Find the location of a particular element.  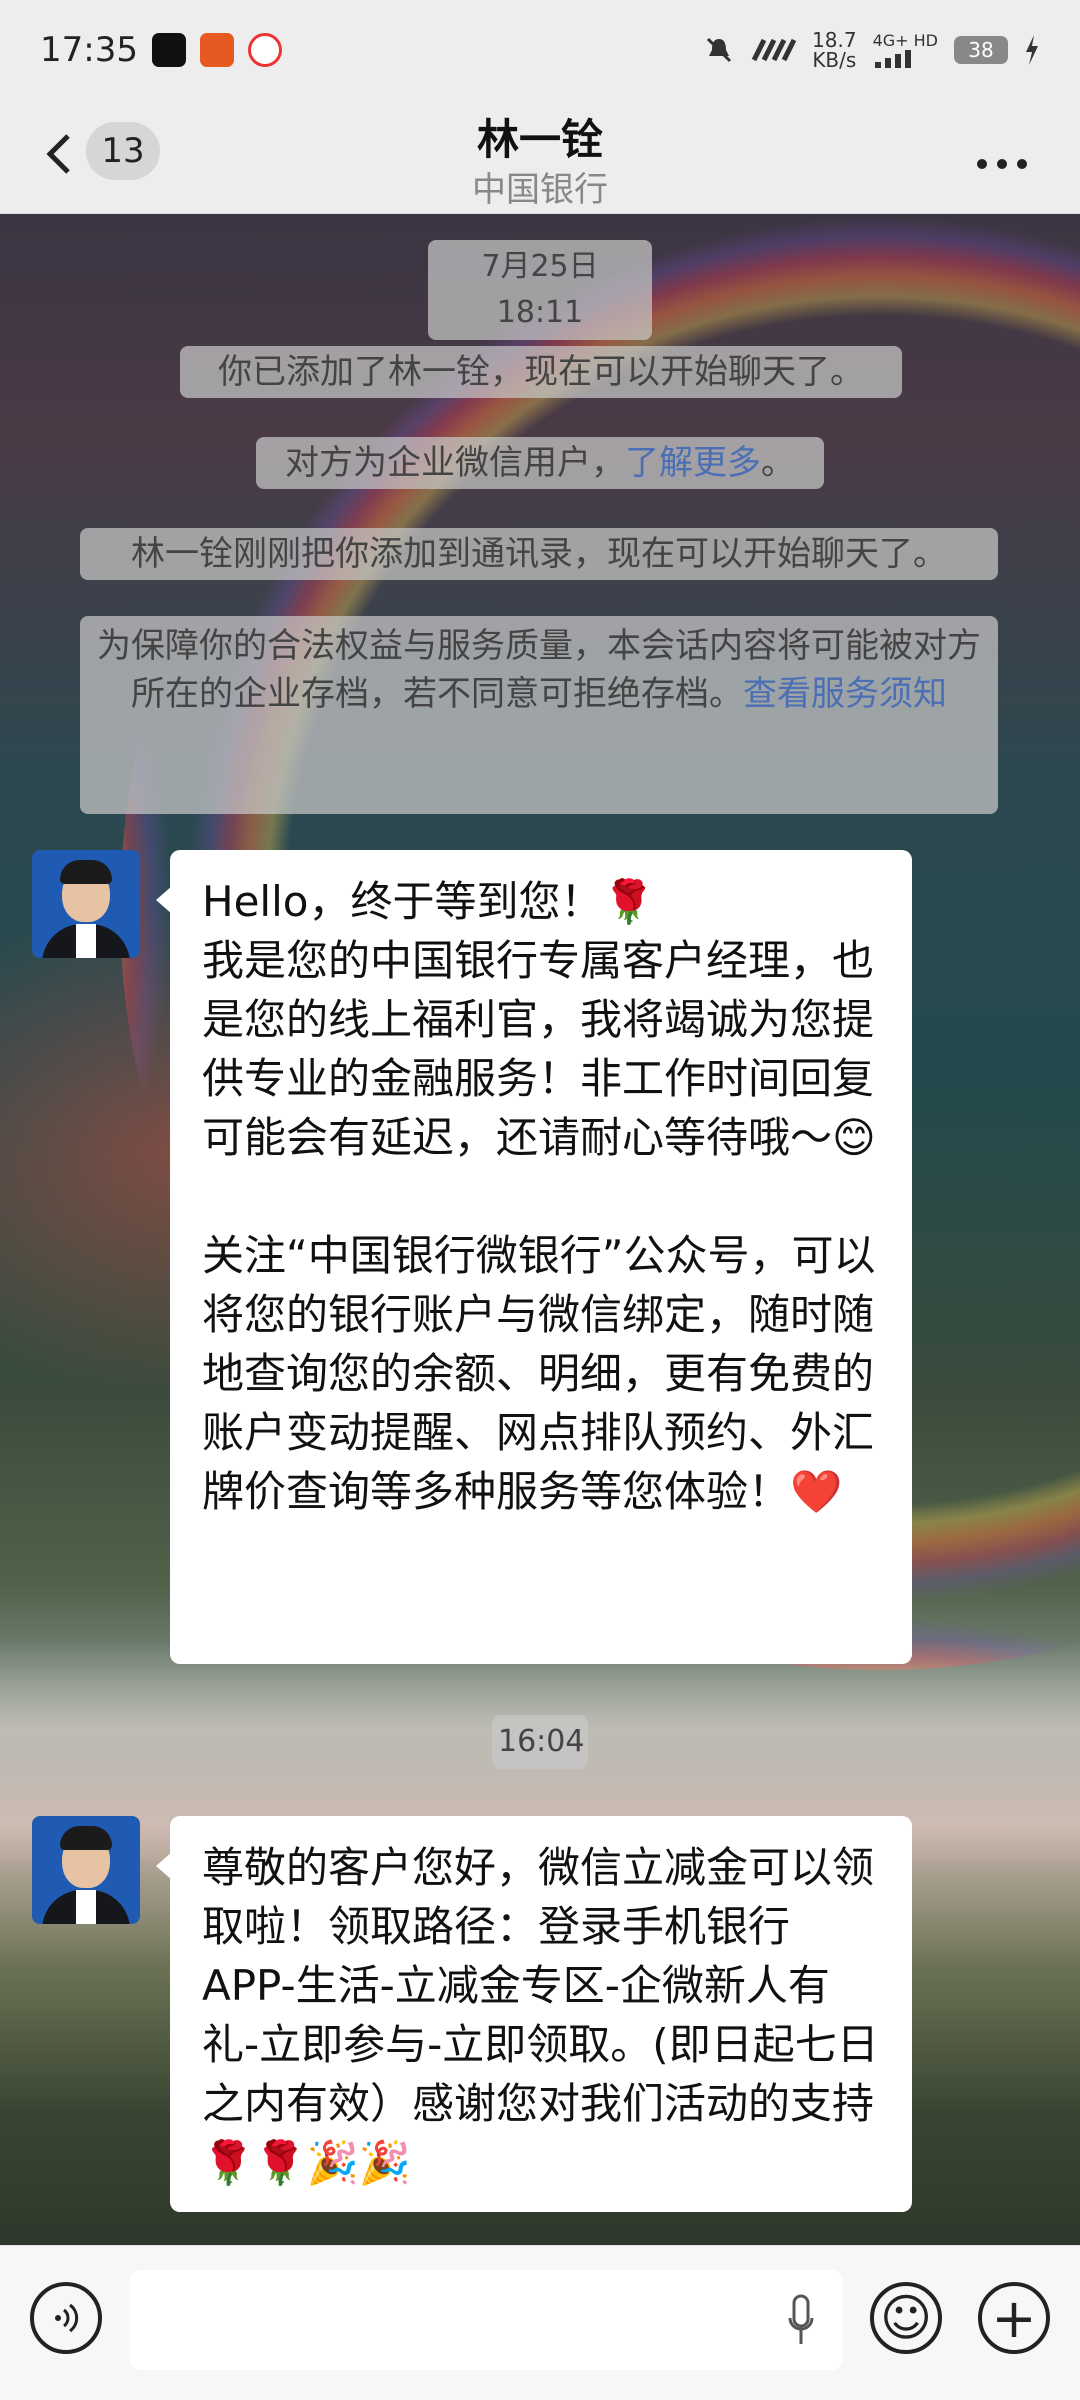

network-type-label: 4G+ HD is located at coordinates (905, 40).